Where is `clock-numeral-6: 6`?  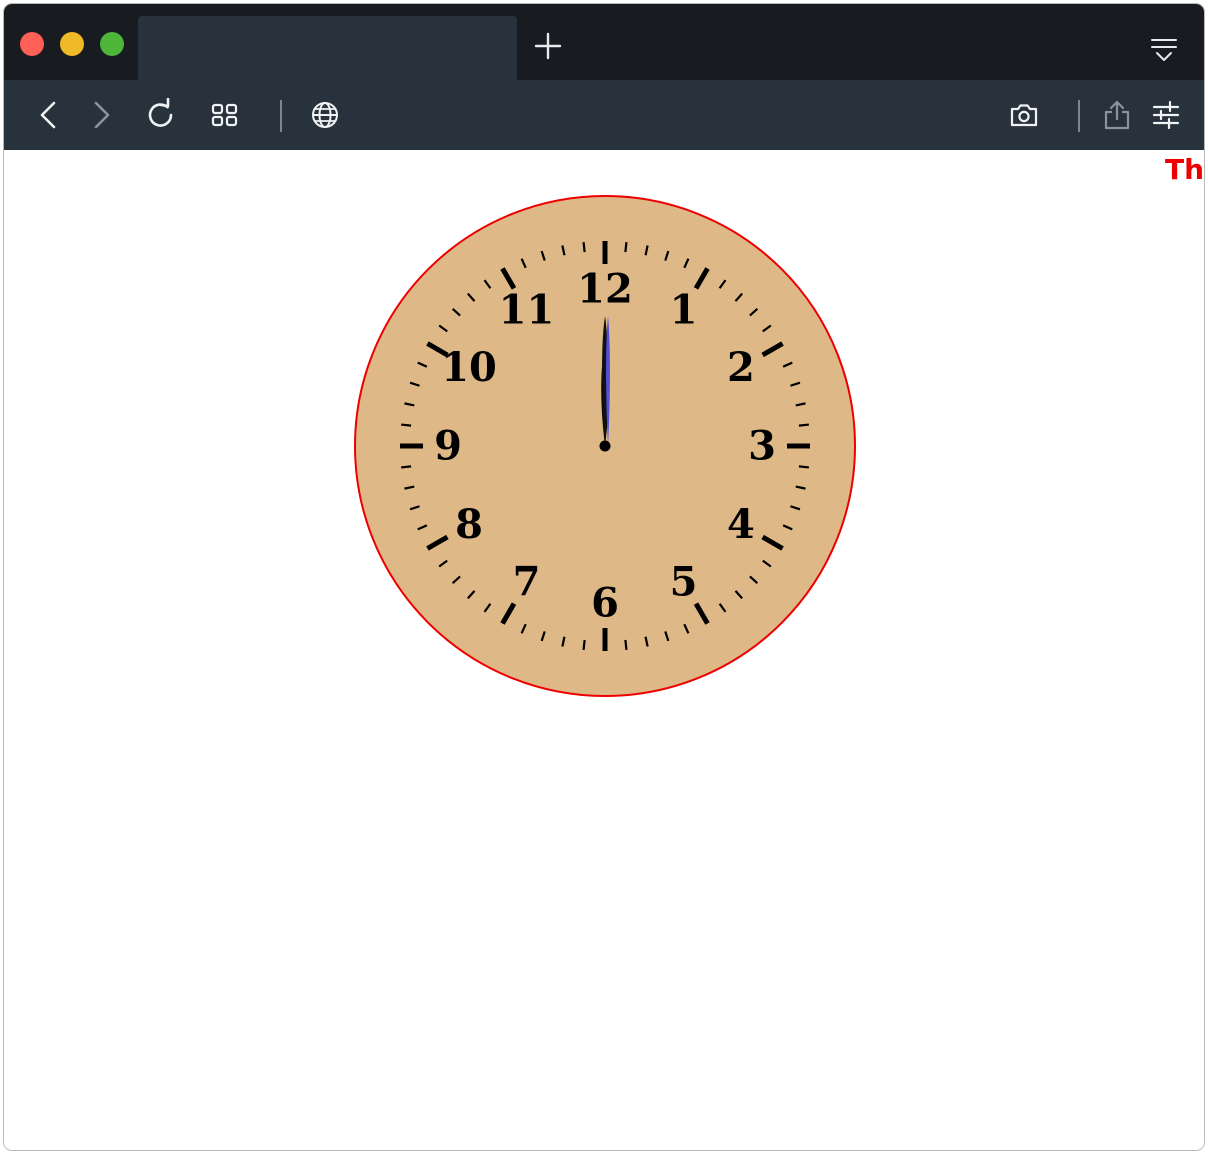 clock-numeral-6: 6 is located at coordinates (605, 603).